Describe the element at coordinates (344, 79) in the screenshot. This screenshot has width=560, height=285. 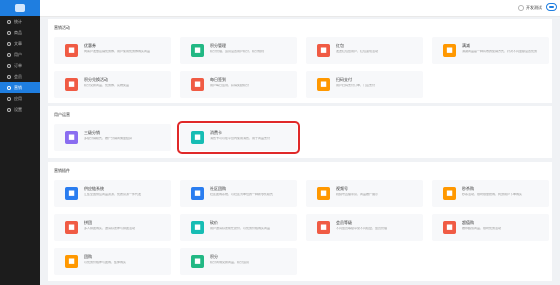
I see `card-title: 扫码支付` at that location.